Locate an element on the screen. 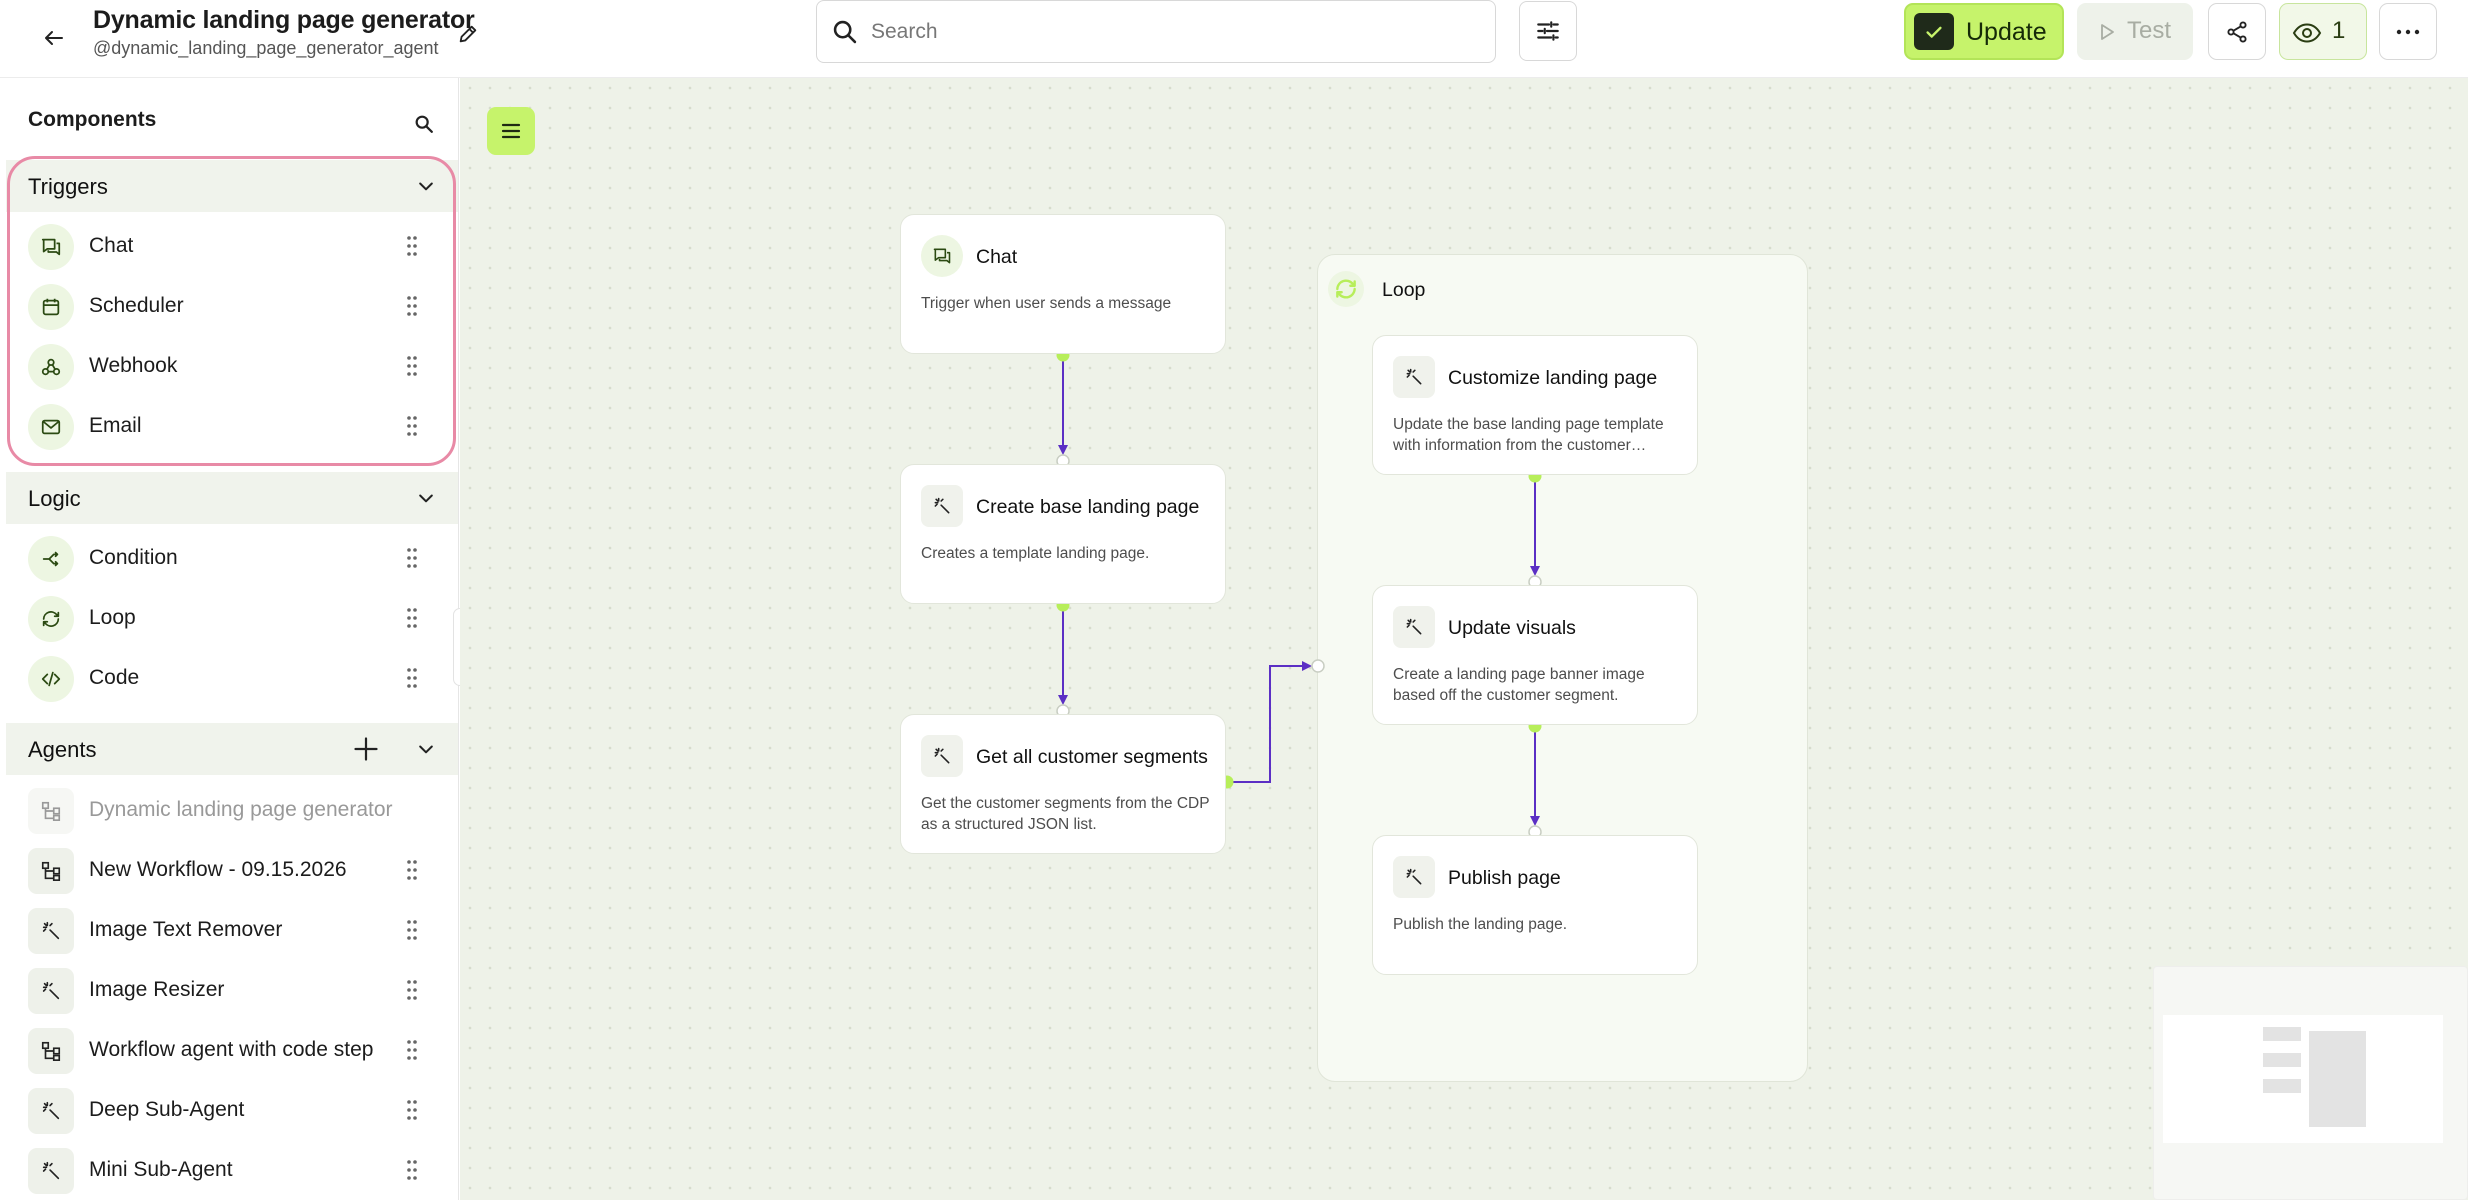 This screenshot has height=1200, width=2468. sidebar-item-label: Image Text Remover is located at coordinates (186, 929).